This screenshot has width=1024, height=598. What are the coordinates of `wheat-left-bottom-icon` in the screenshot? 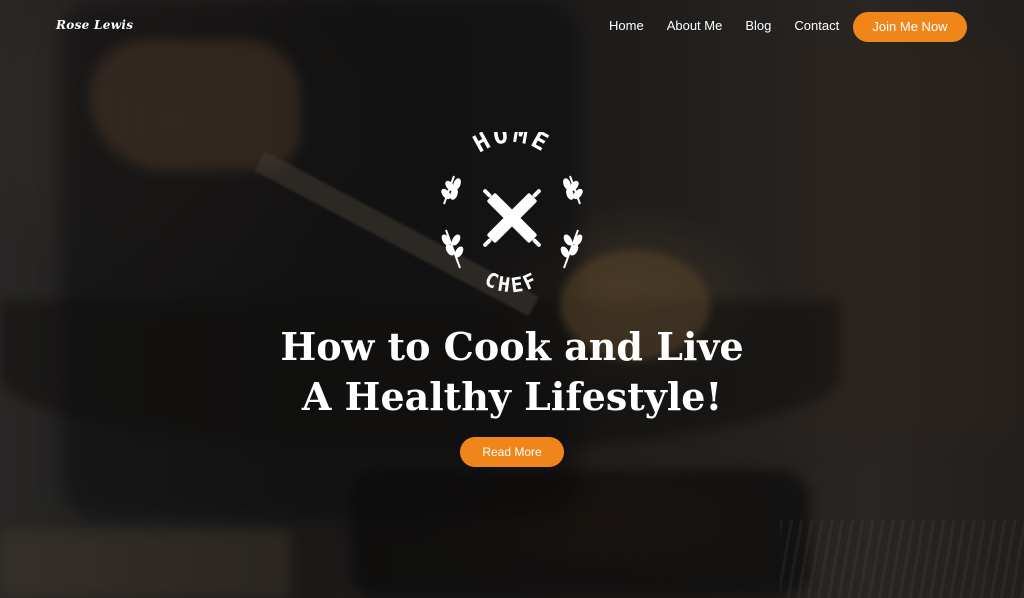 It's located at (452, 249).